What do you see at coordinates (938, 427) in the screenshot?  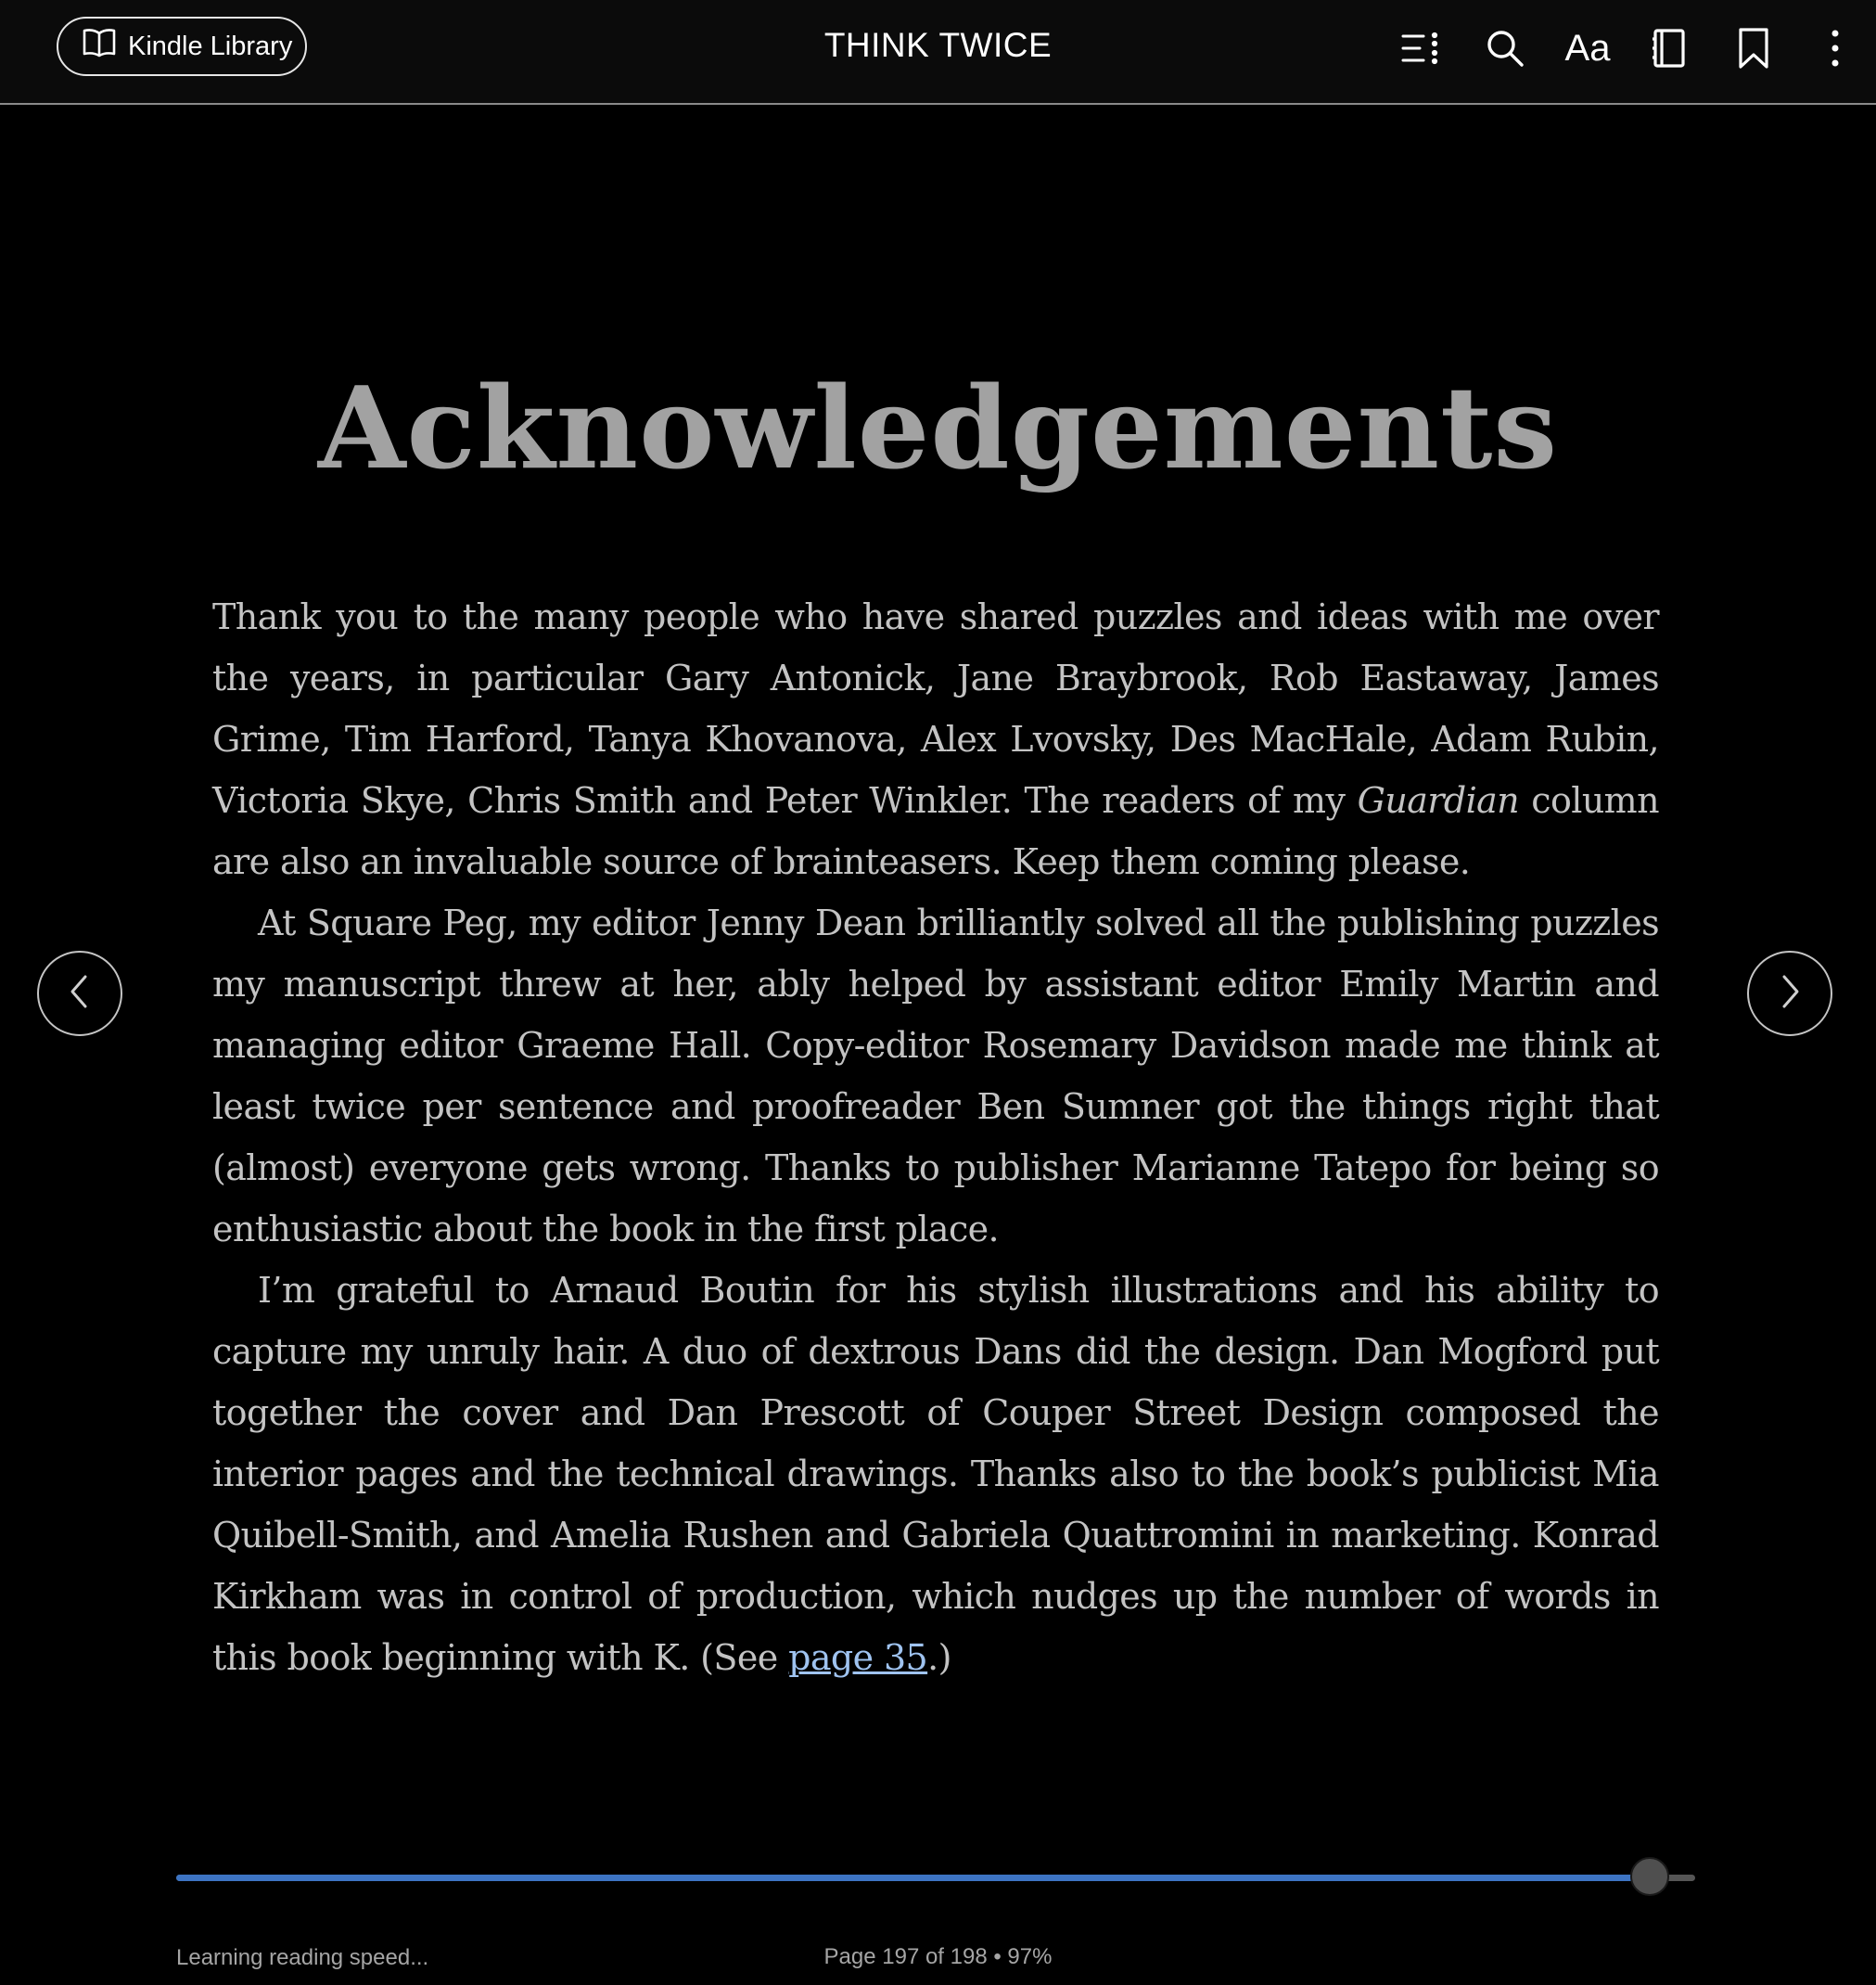 I see `chapter-title: Acknowledgements` at bounding box center [938, 427].